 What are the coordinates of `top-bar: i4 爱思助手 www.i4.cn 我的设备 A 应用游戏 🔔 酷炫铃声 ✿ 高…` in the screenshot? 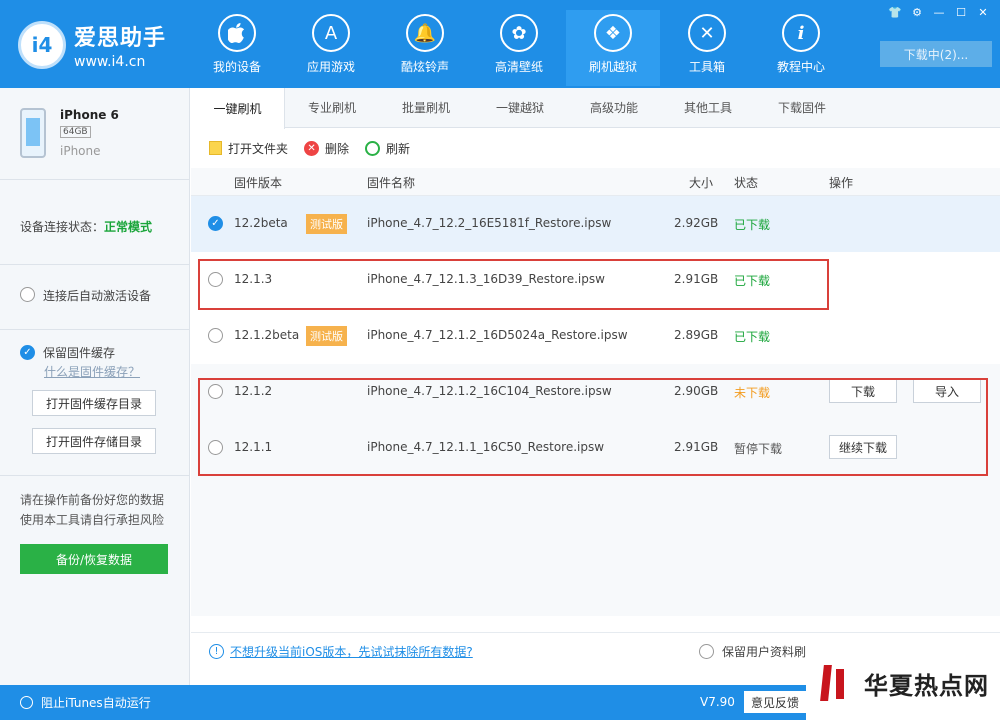 It's located at (500, 44).